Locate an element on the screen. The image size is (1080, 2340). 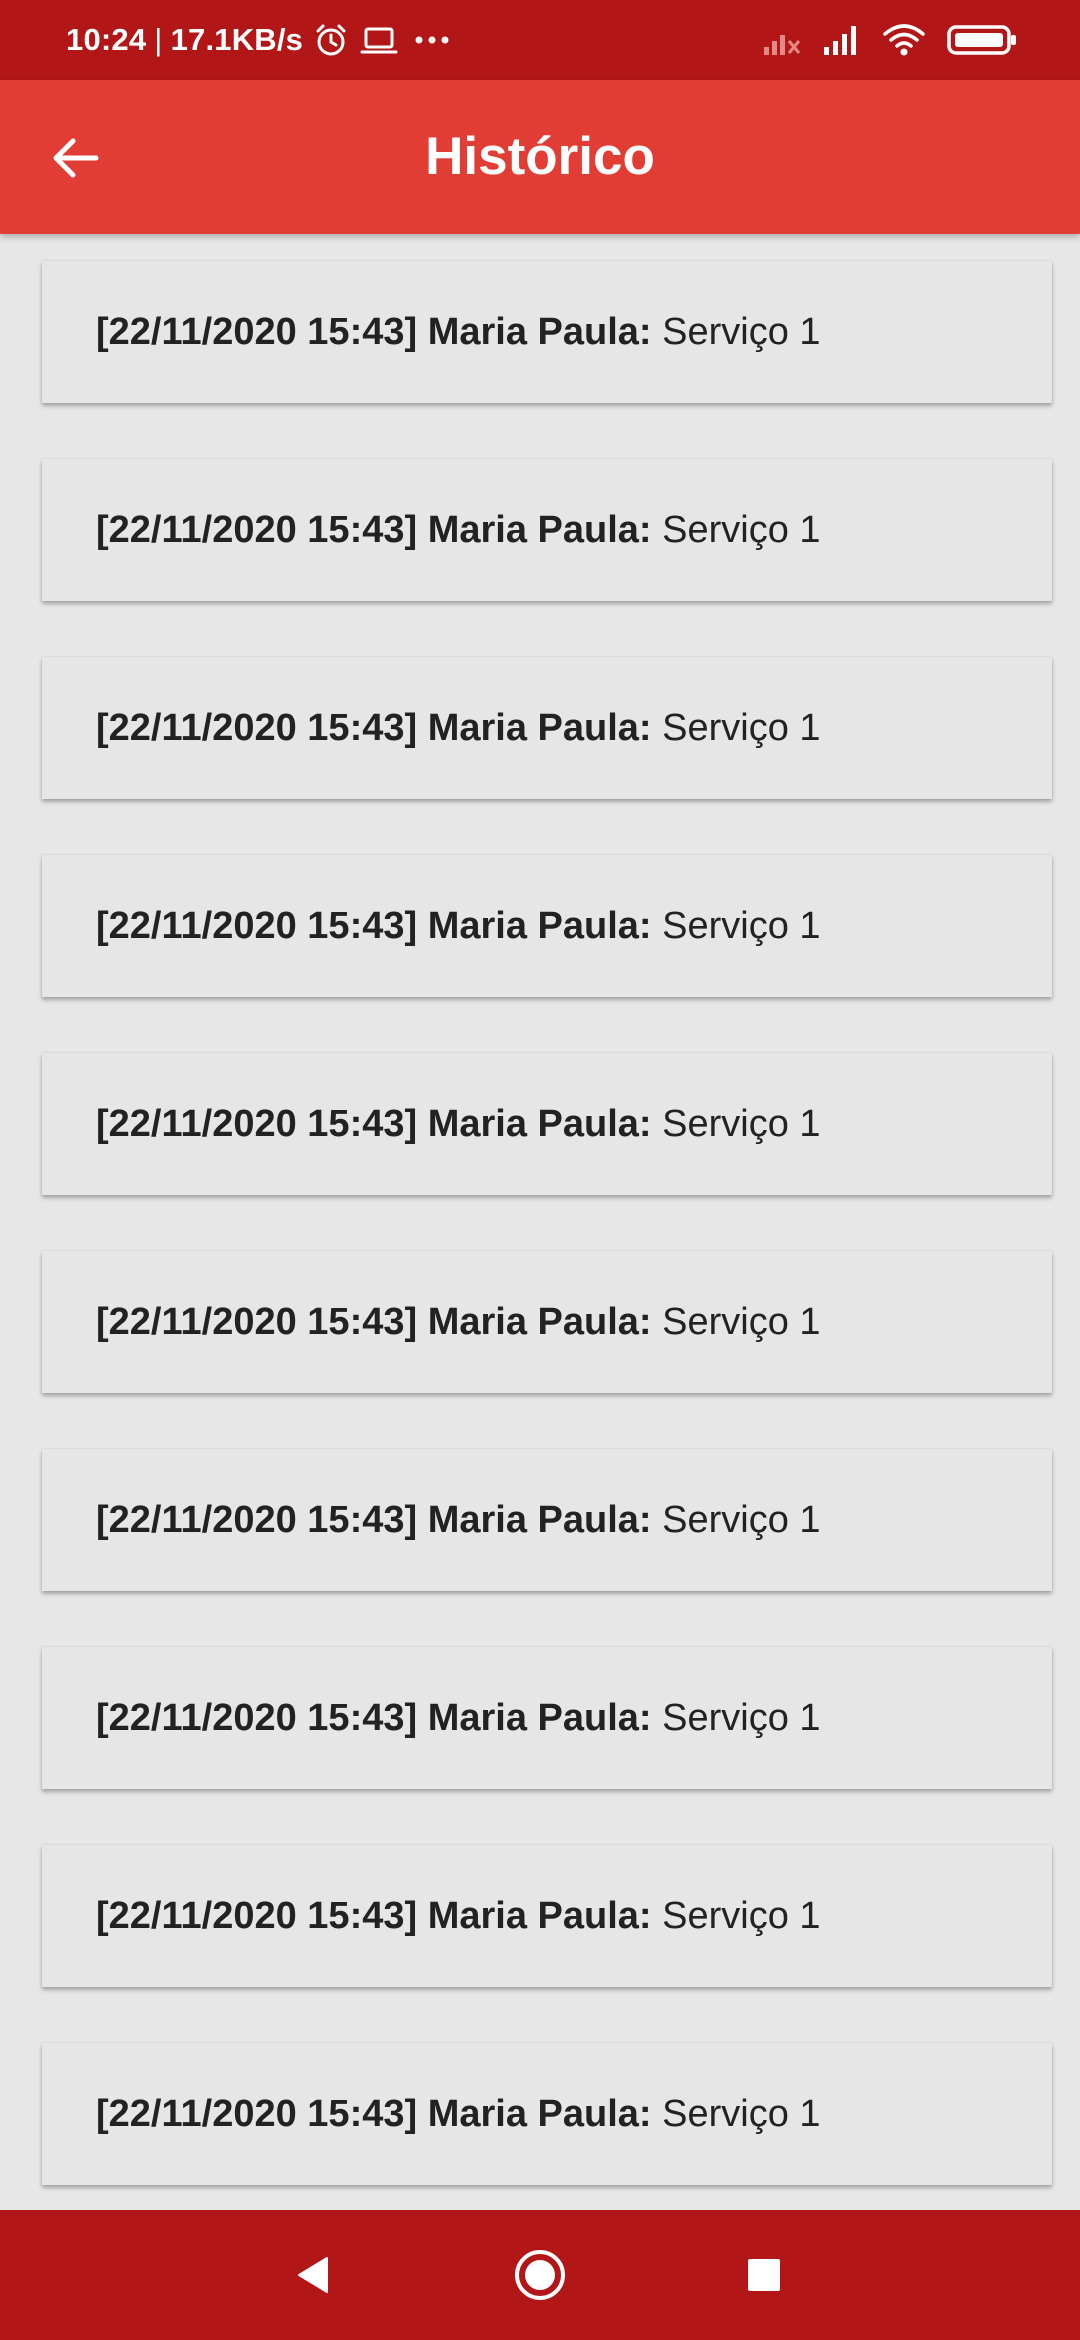
status-bar: 10:24 | 17.1KB/s is located at coordinates (540, 40).